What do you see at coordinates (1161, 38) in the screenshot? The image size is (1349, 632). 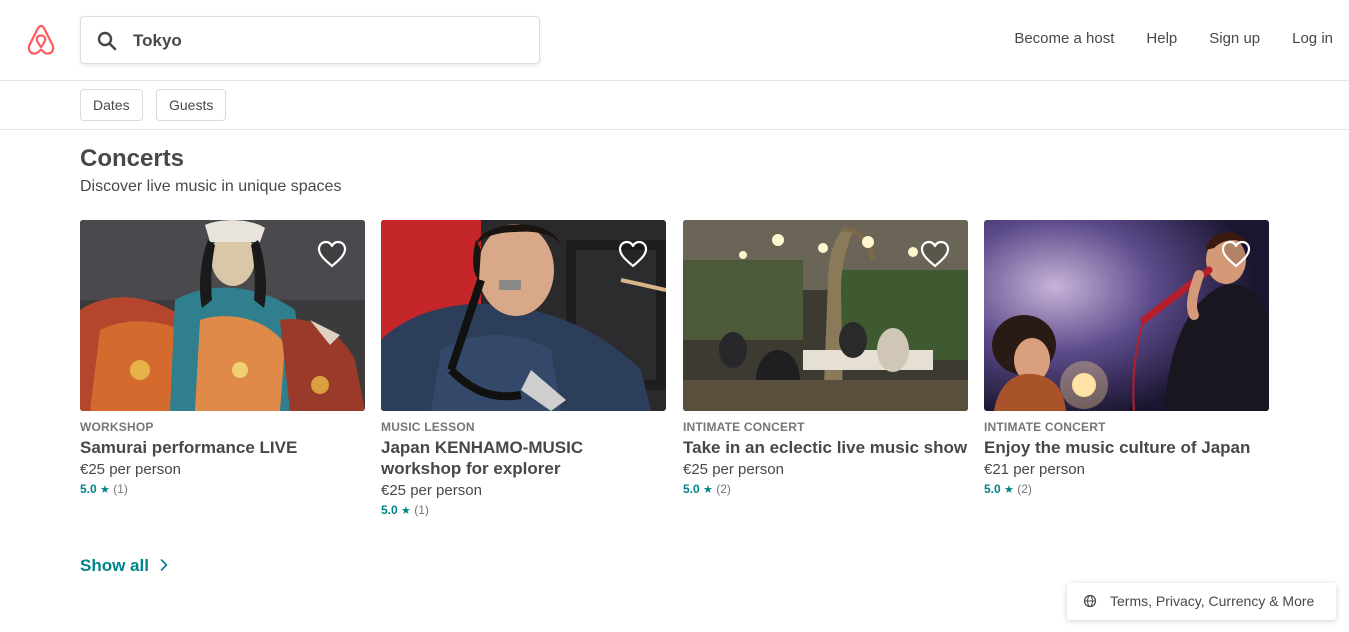 I see `nav-help: Help` at bounding box center [1161, 38].